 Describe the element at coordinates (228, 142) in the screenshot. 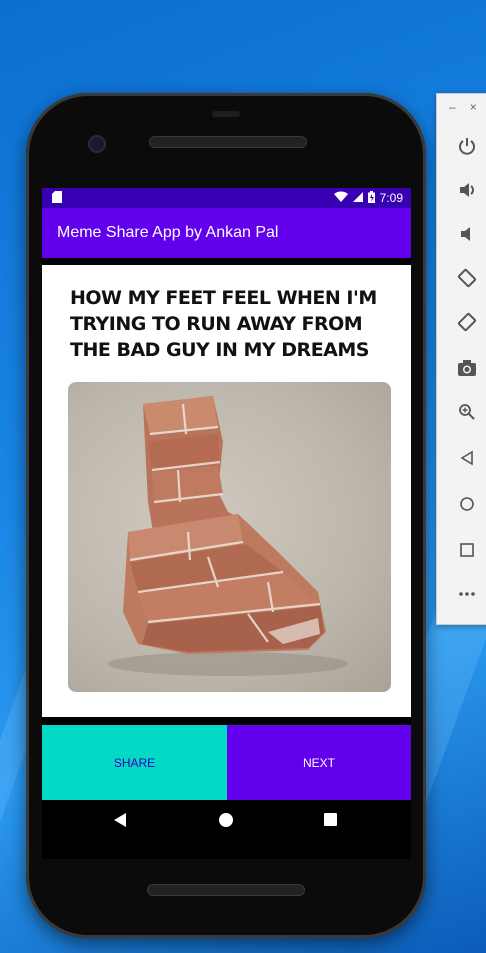

I see `top-speaker` at that location.